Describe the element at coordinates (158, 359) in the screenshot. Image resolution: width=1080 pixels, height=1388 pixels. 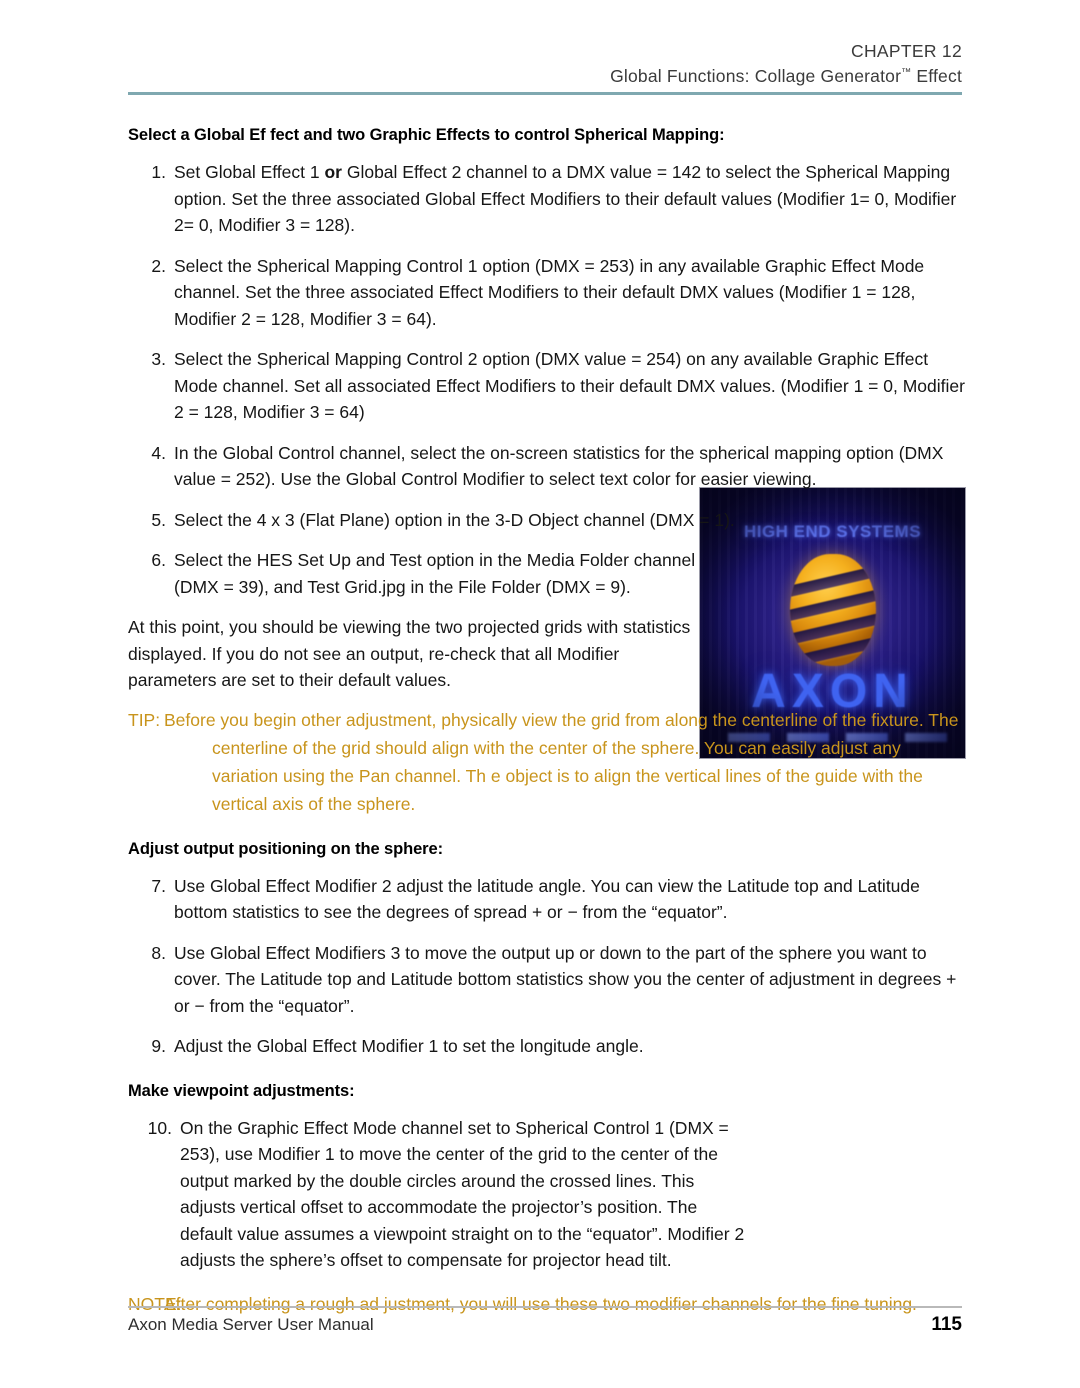
I see `list-item-number: 3.` at that location.